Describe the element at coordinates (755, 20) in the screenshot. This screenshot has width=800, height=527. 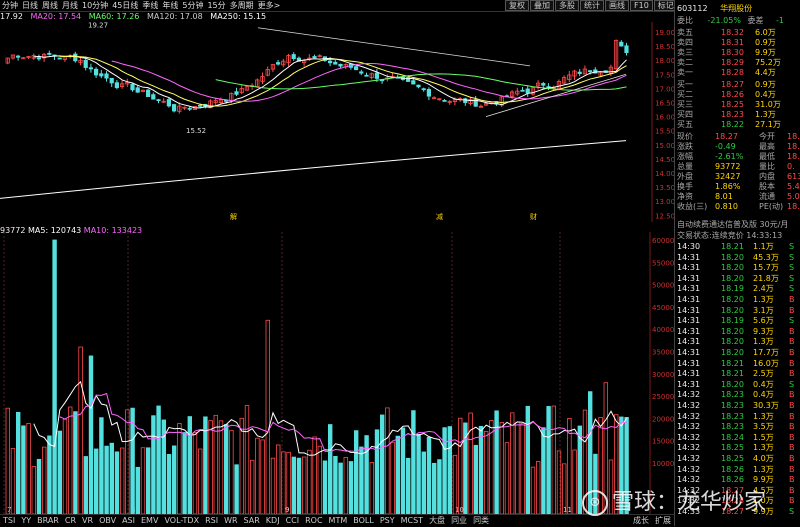
I see `ratio-label2: 委差` at that location.